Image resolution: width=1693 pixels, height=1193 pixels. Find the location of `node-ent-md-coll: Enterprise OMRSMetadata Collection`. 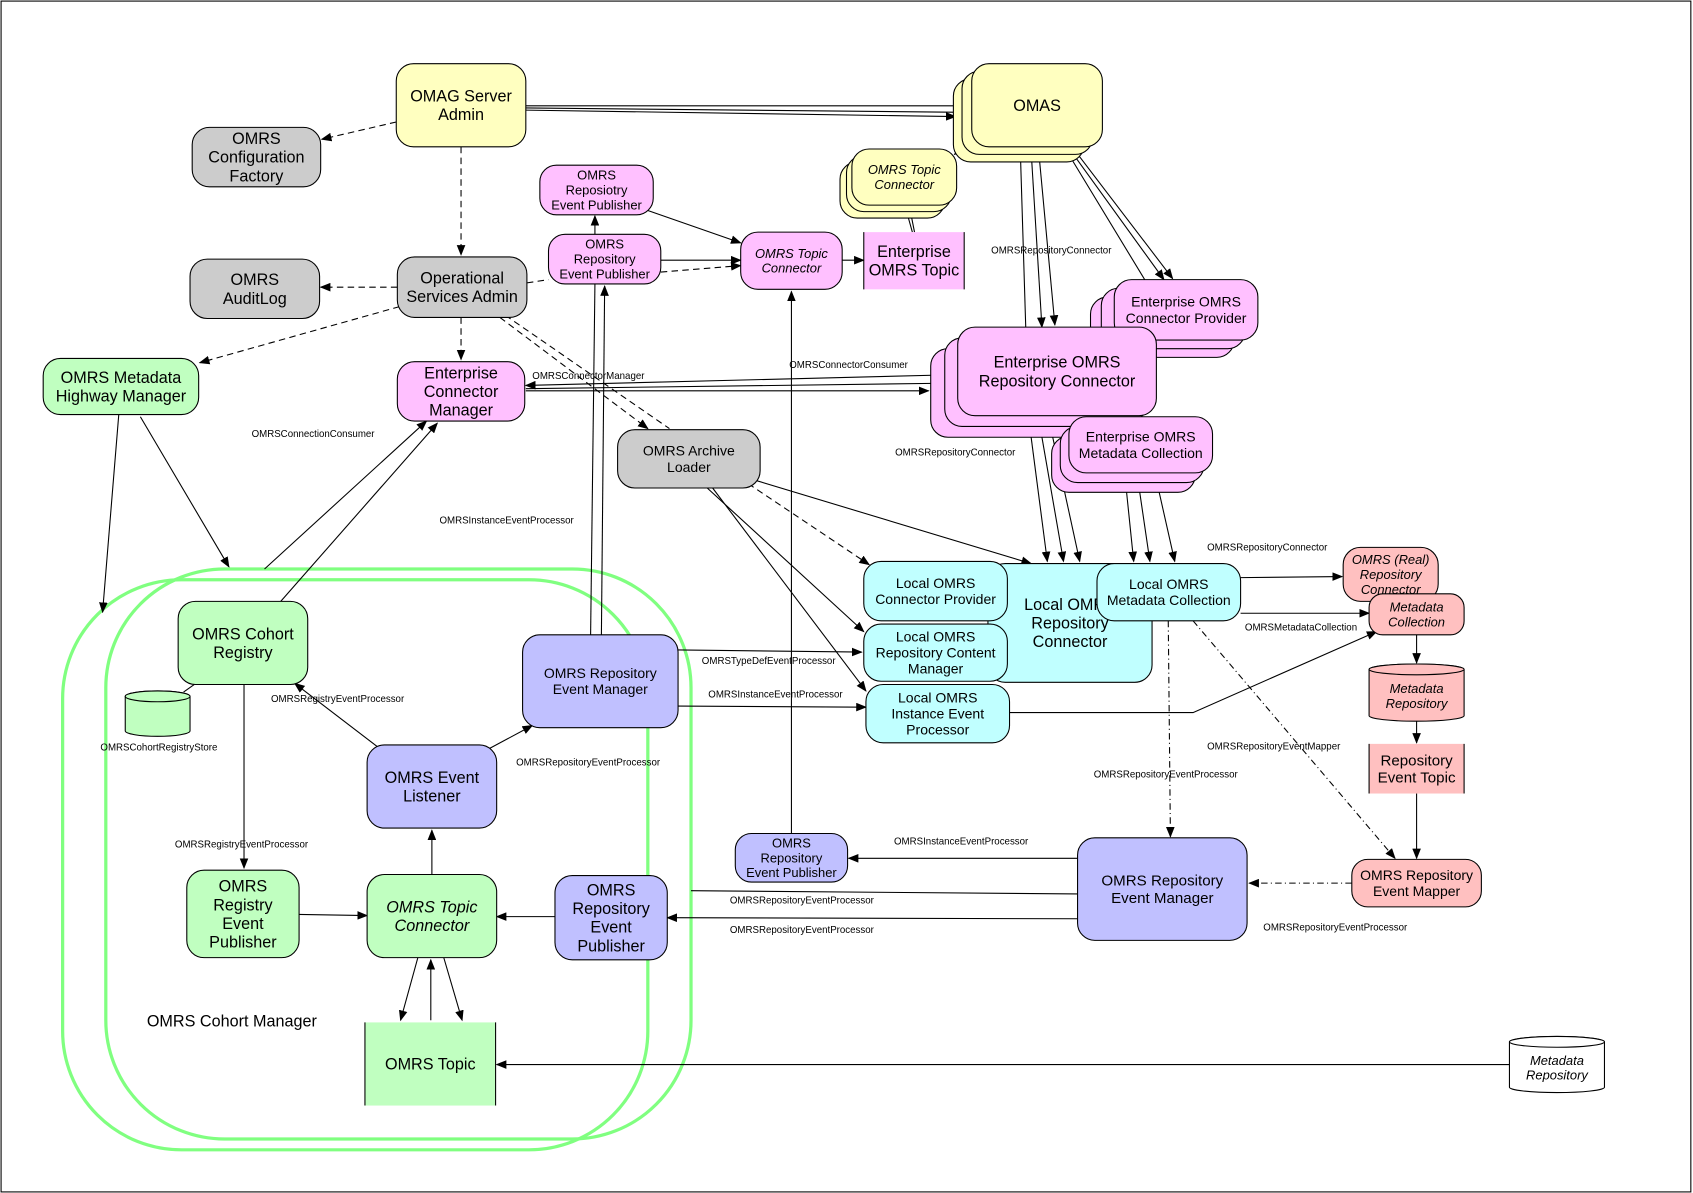

node-ent-md-coll: Enterprise OMRSMetadata Collection is located at coordinates (1132, 454).